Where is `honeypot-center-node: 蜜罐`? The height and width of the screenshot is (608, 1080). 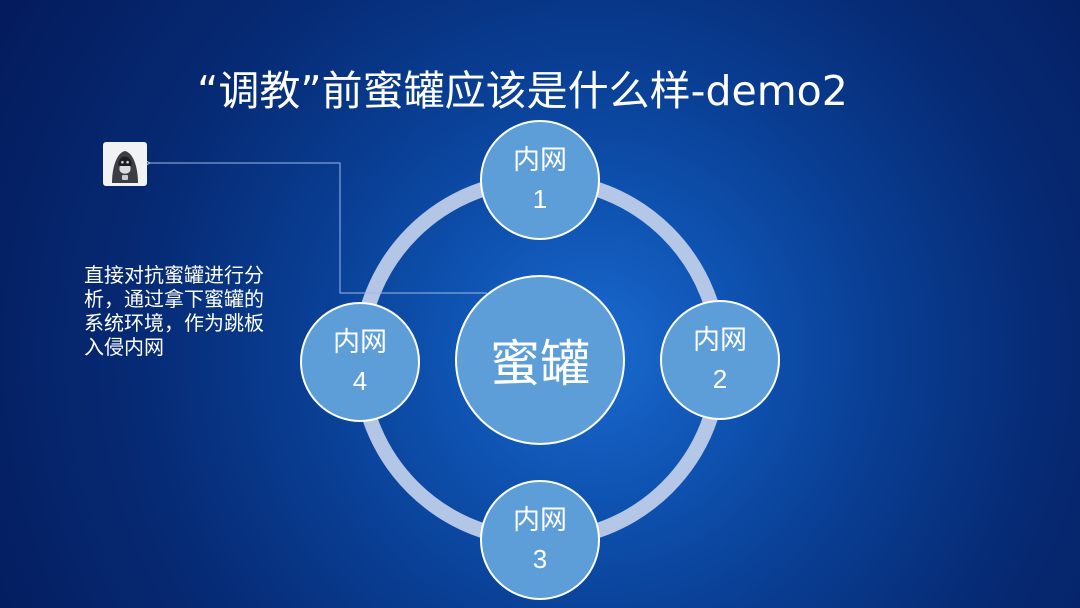 honeypot-center-node: 蜜罐 is located at coordinates (540, 360).